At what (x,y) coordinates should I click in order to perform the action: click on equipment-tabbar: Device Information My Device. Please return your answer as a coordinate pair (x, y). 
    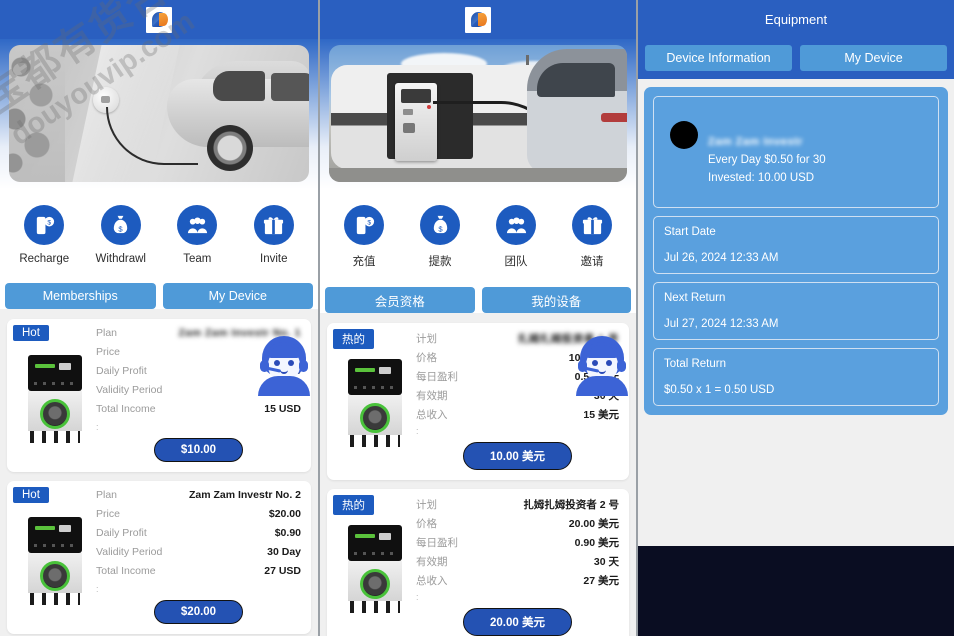
    Looking at the image, I should click on (796, 59).